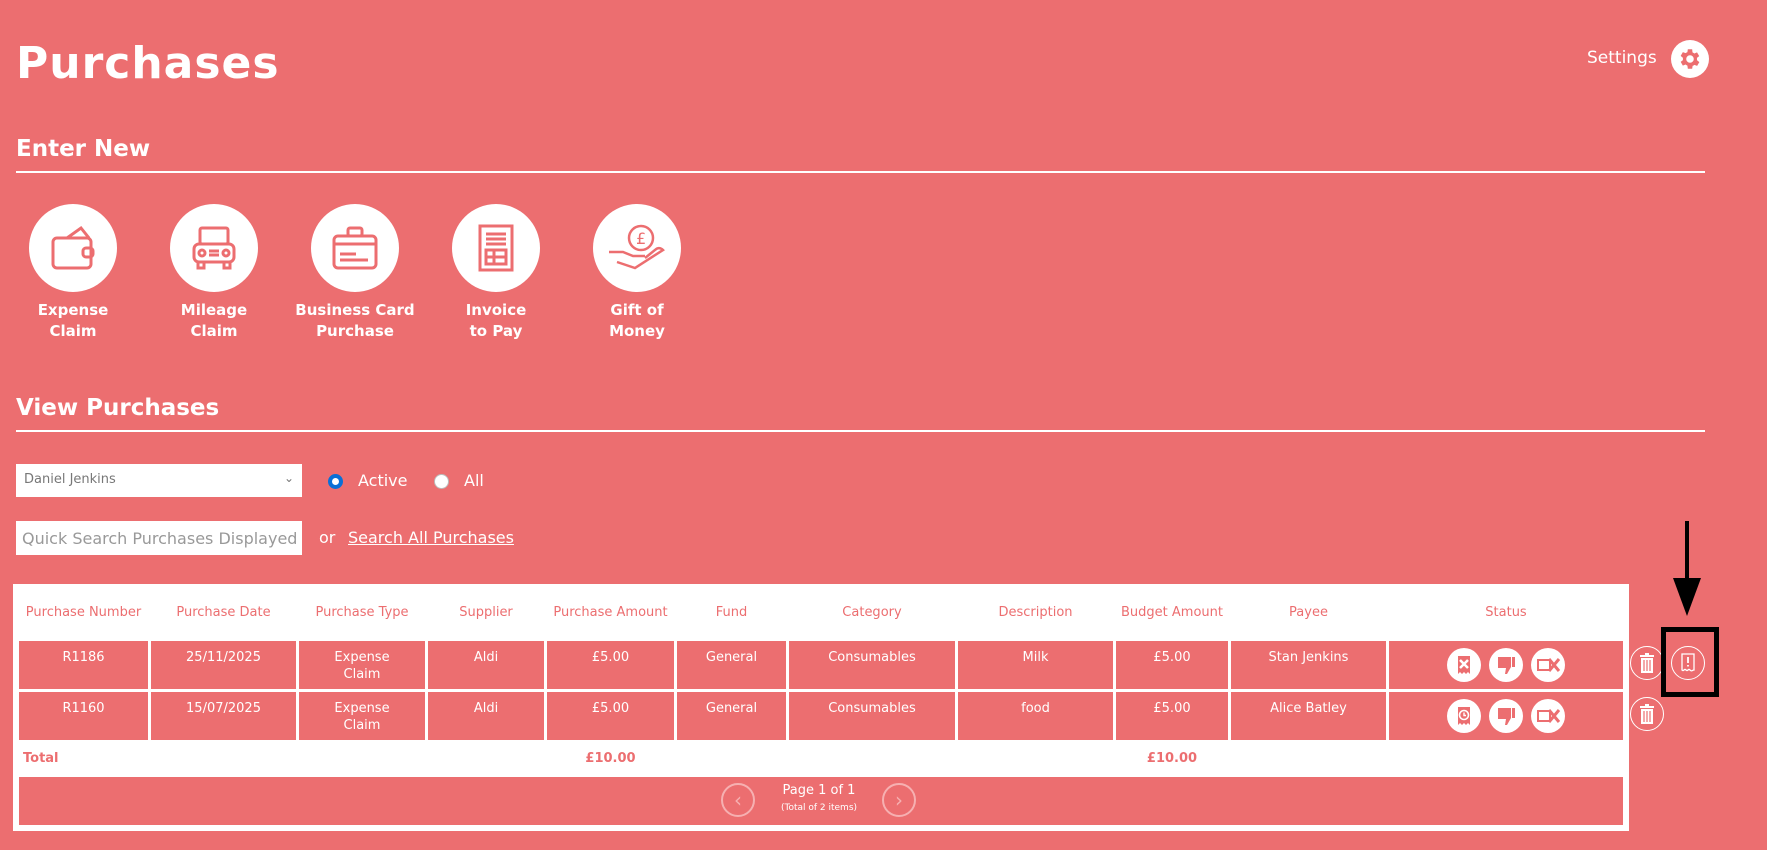 Image resolution: width=1767 pixels, height=850 pixels. Describe the element at coordinates (70, 479) in the screenshot. I see `person-select-value: Daniel Jenkins` at that location.